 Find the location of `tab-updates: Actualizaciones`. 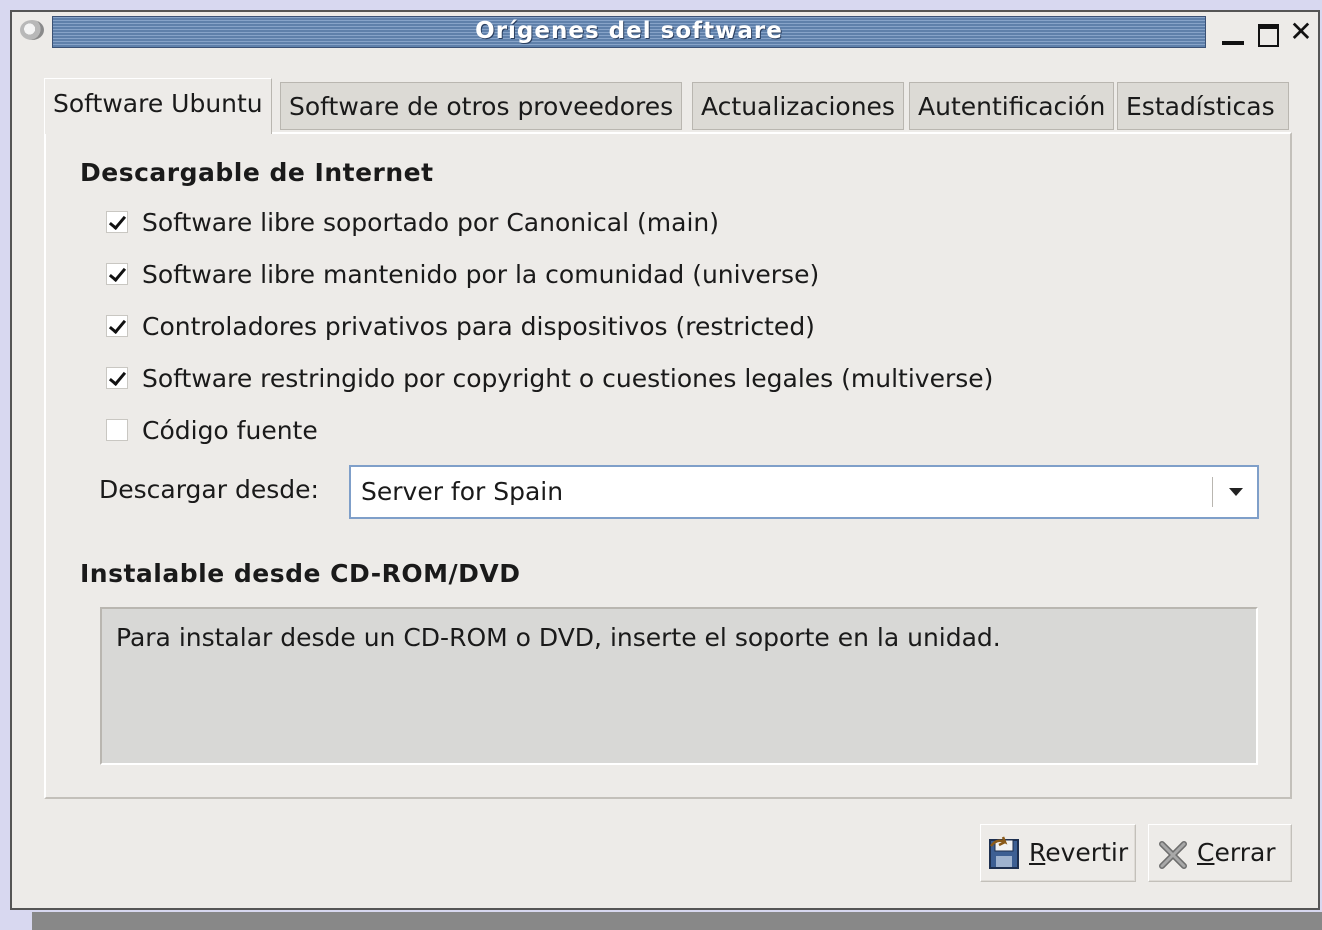

tab-updates: Actualizaciones is located at coordinates (798, 106).